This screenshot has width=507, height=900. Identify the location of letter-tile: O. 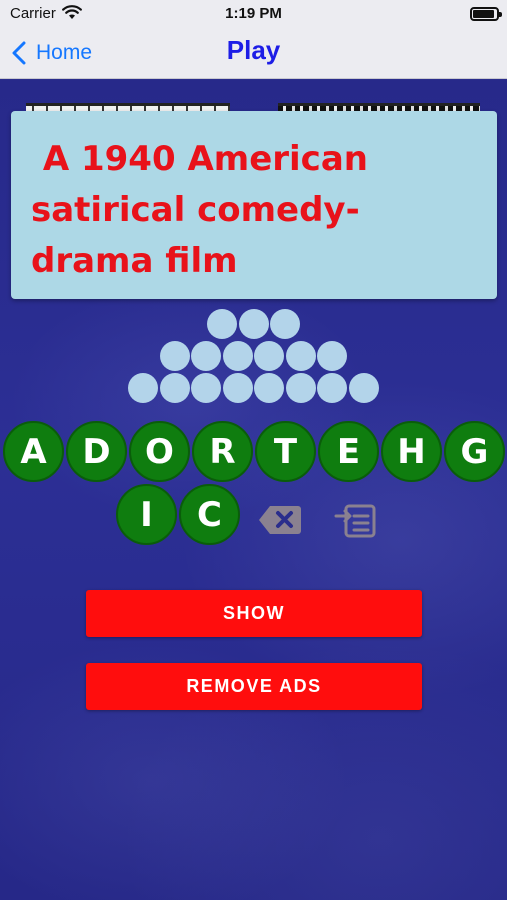
(159, 451).